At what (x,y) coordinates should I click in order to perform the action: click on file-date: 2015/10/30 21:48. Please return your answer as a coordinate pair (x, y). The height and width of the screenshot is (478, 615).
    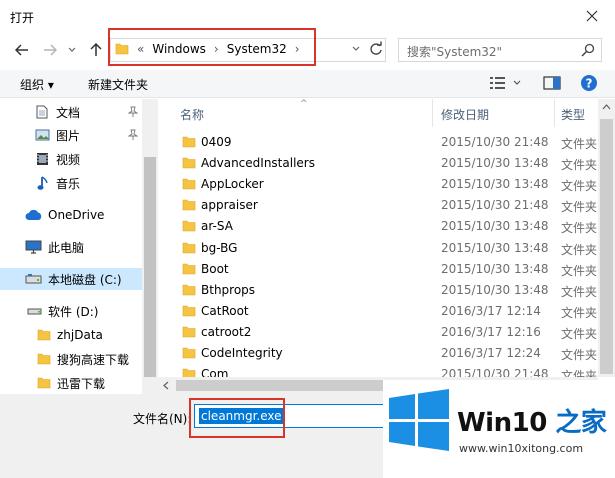
    Looking at the image, I should click on (495, 205).